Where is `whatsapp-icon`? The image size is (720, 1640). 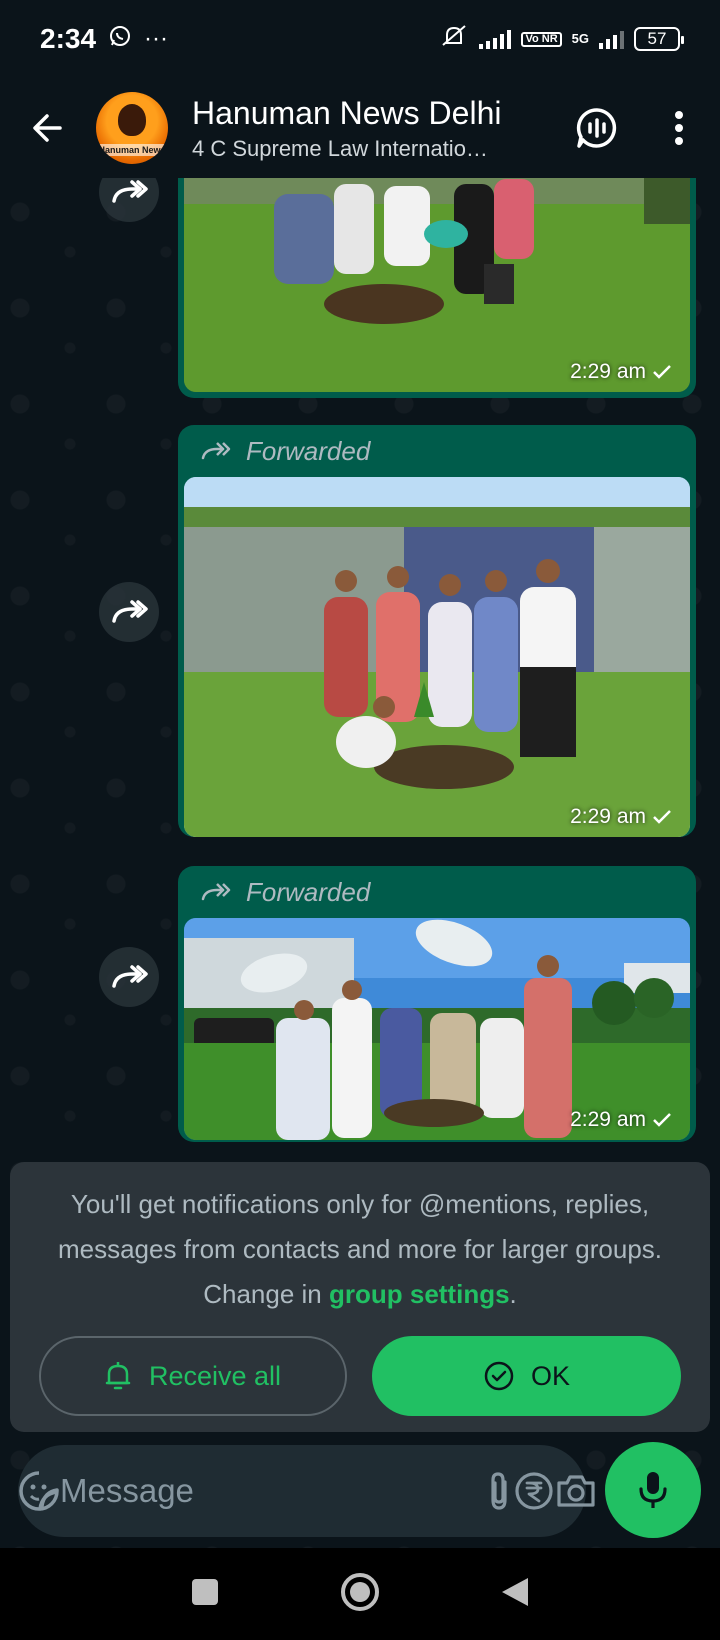
whatsapp-icon is located at coordinates (120, 39).